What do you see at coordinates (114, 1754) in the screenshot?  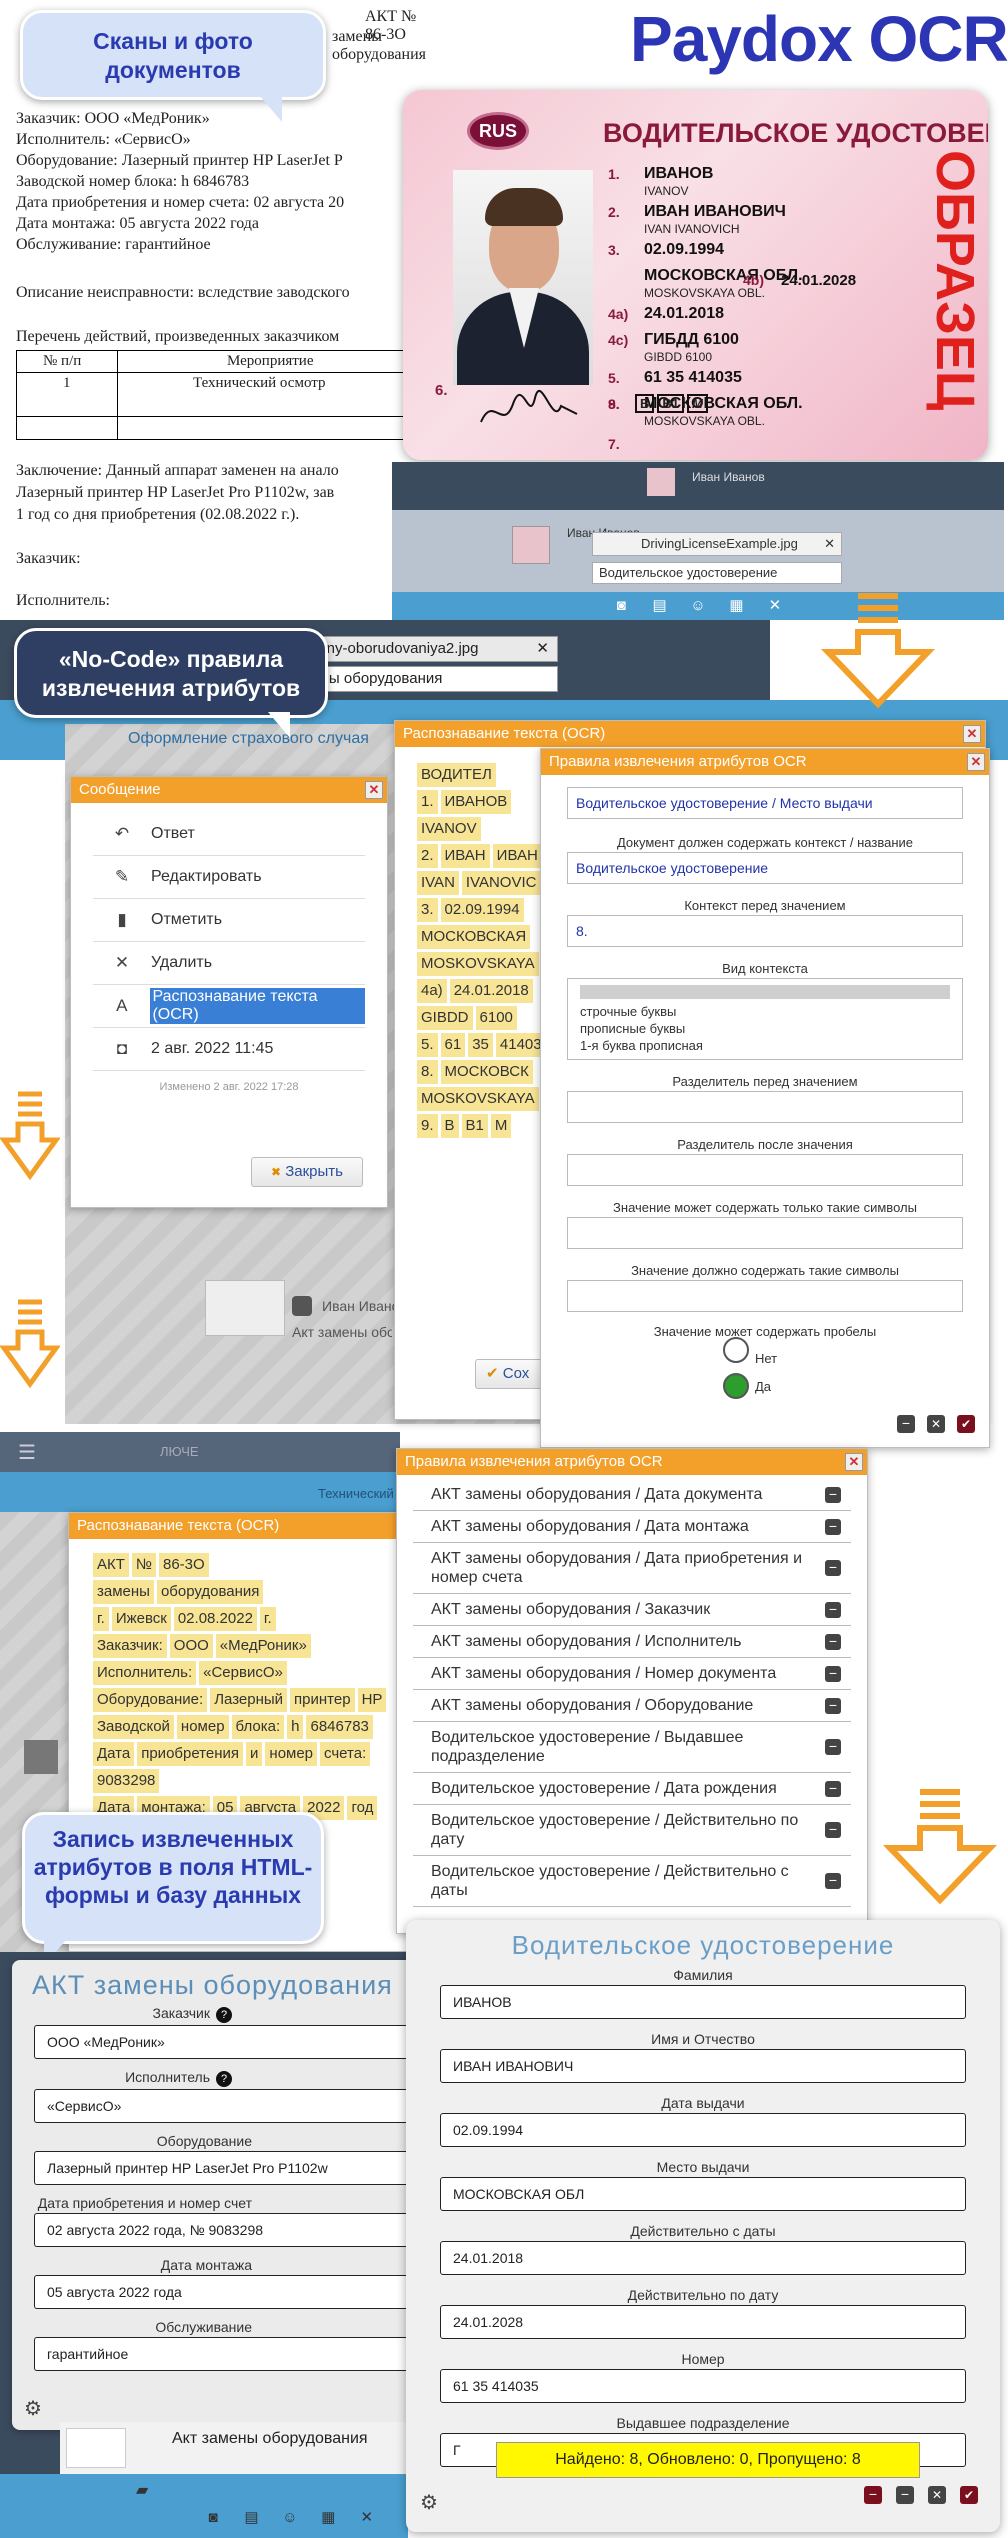 I see `ocr-token: Дата` at bounding box center [114, 1754].